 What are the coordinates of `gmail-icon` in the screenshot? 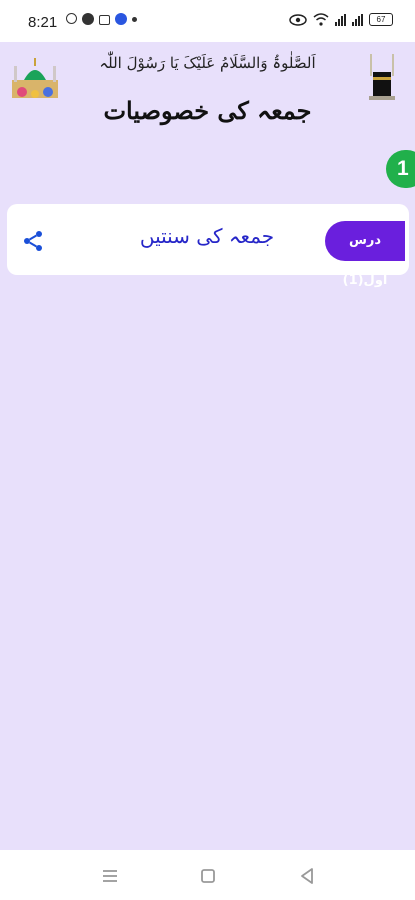 It's located at (104, 20).